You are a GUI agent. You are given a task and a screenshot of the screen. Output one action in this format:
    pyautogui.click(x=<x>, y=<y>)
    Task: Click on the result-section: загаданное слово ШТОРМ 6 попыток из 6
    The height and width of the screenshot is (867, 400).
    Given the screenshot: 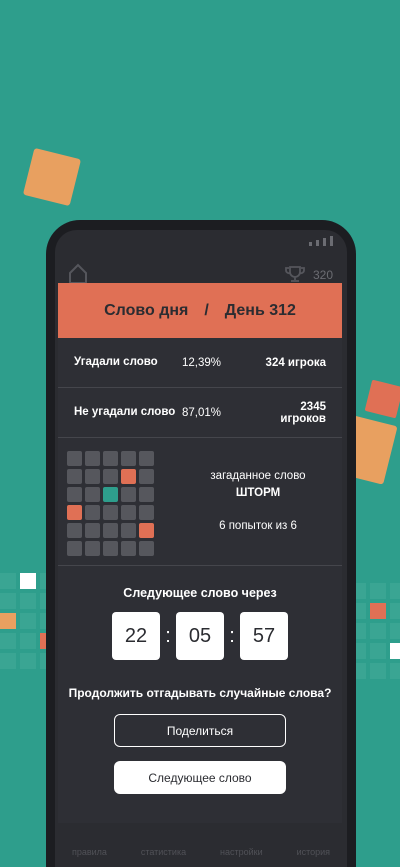 What is the action you would take?
    pyautogui.click(x=200, y=502)
    